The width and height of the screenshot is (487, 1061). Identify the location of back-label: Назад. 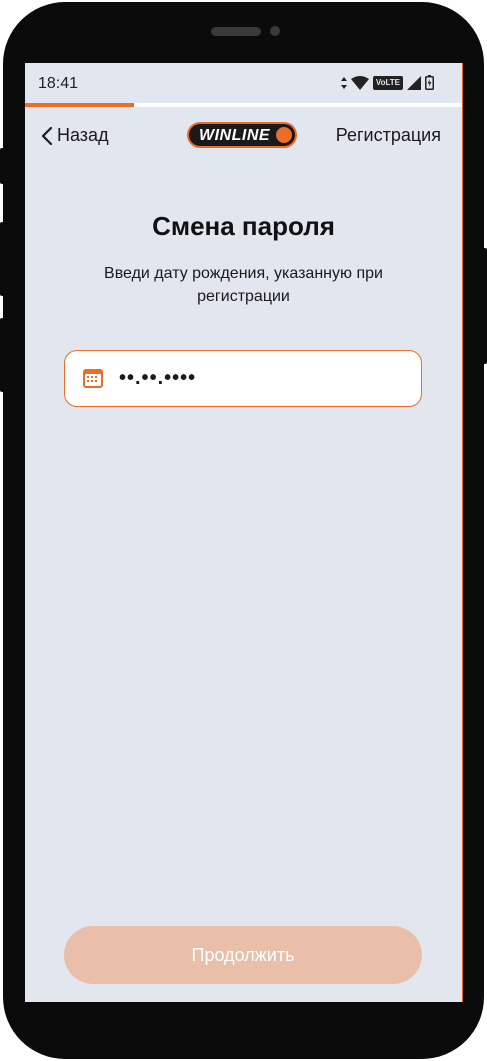
(83, 135).